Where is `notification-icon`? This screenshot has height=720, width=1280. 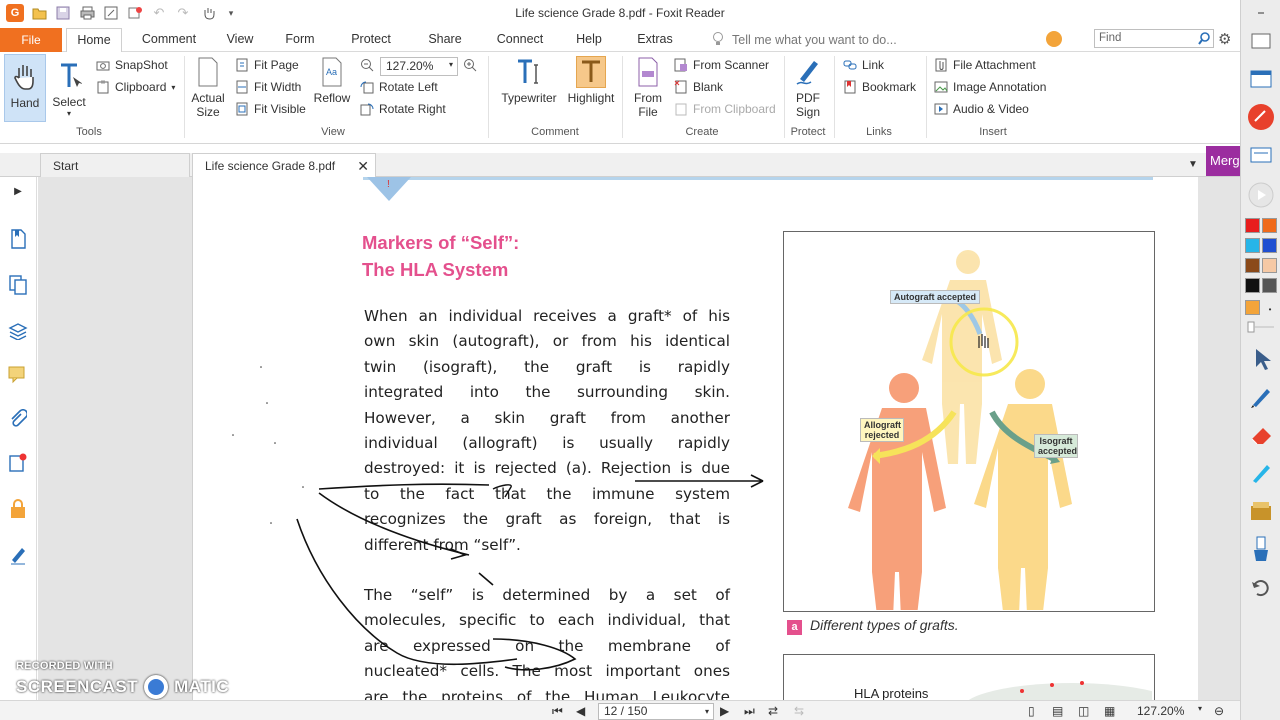 notification-icon is located at coordinates (1054, 39).